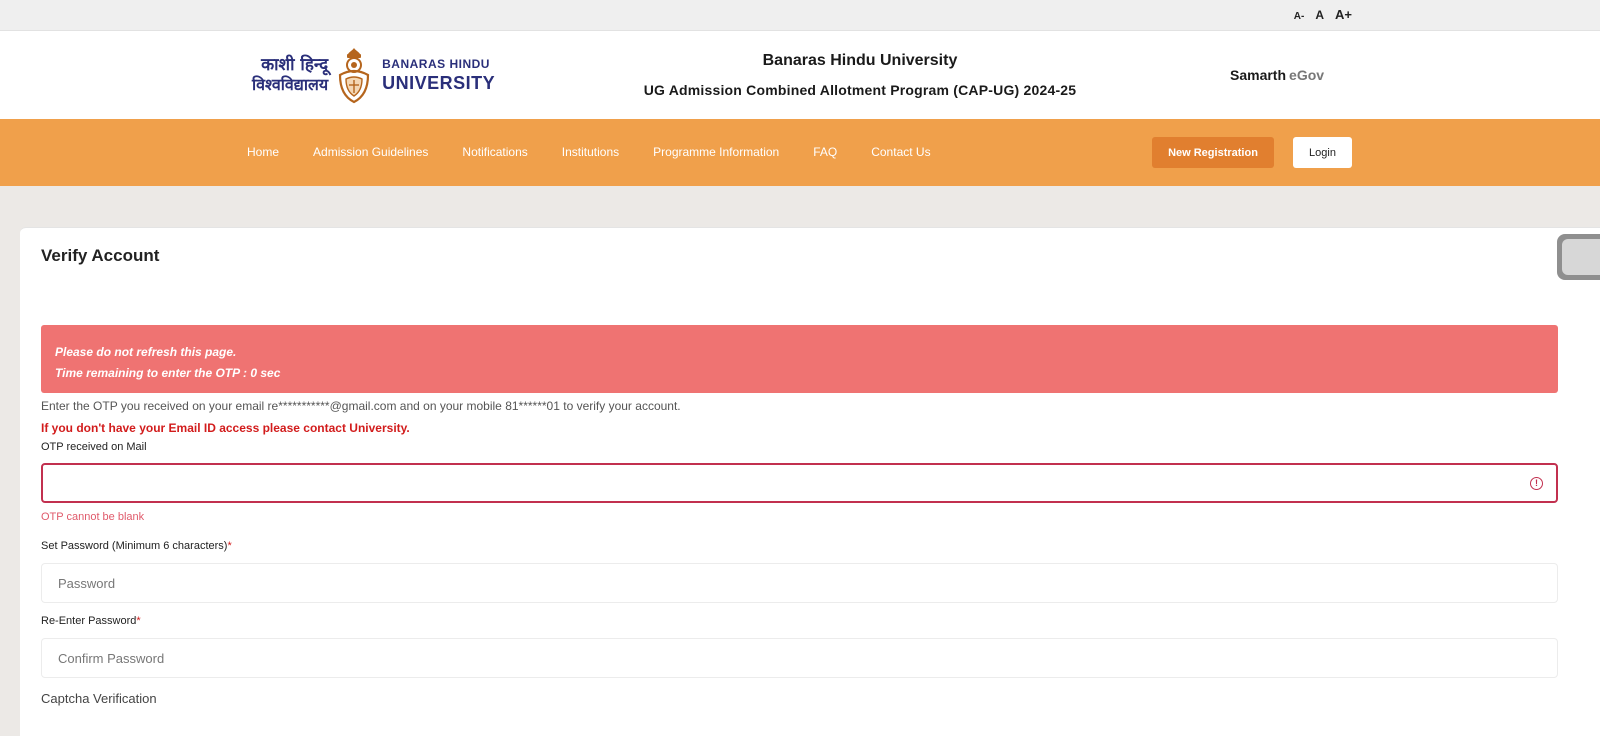 This screenshot has height=736, width=1600. What do you see at coordinates (1536, 483) in the screenshot?
I see `error-icon: !` at bounding box center [1536, 483].